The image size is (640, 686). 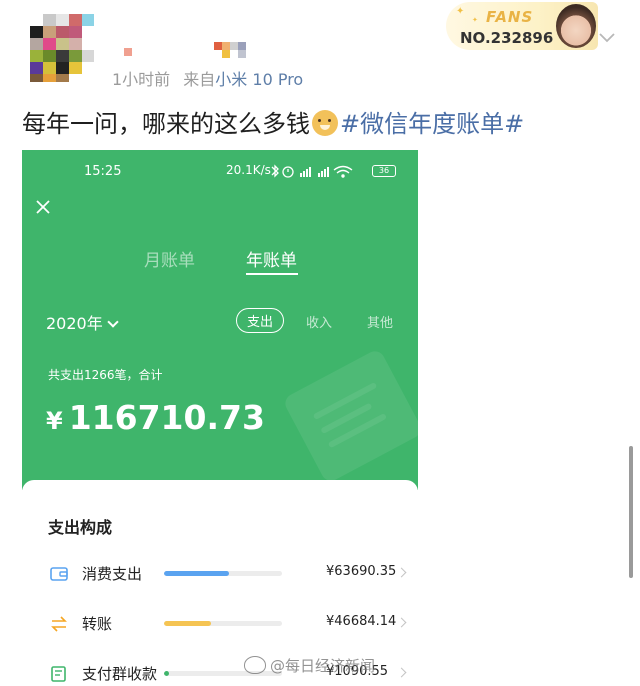 I want to click on breakdown-row-transfer: 转账 ¥46684.14, so click(x=220, y=625).